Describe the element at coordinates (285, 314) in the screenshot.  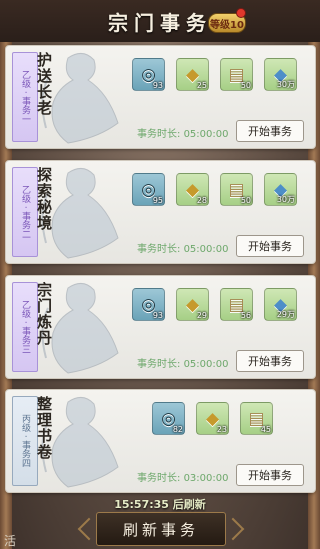
I see `reward-count: 29万` at that location.